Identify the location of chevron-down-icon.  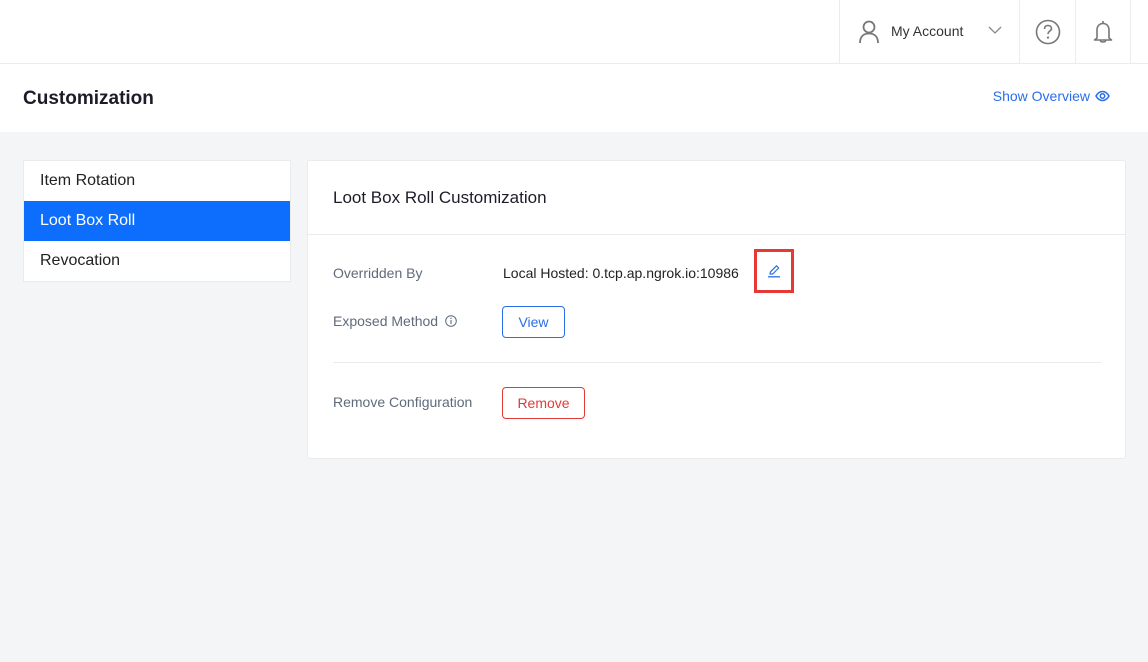
(995, 30).